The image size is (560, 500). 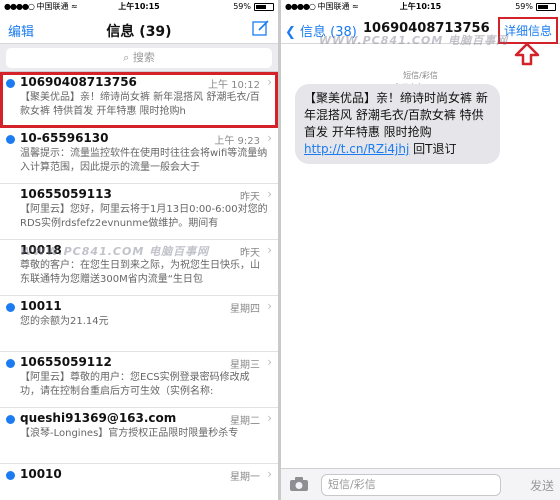 What do you see at coordinates (420, 75) in the screenshot?
I see `message-type-label: 短信/彩信` at bounding box center [420, 75].